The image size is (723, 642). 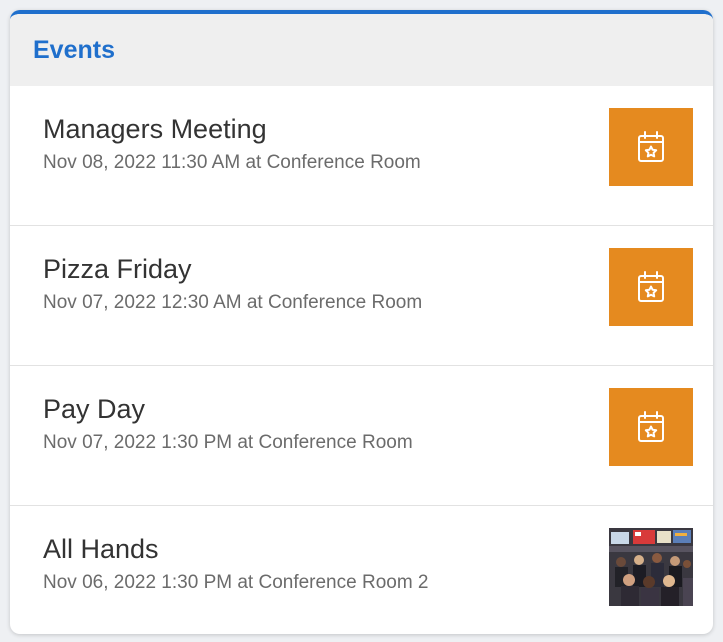 What do you see at coordinates (74, 49) in the screenshot?
I see `panel-title: Events` at bounding box center [74, 49].